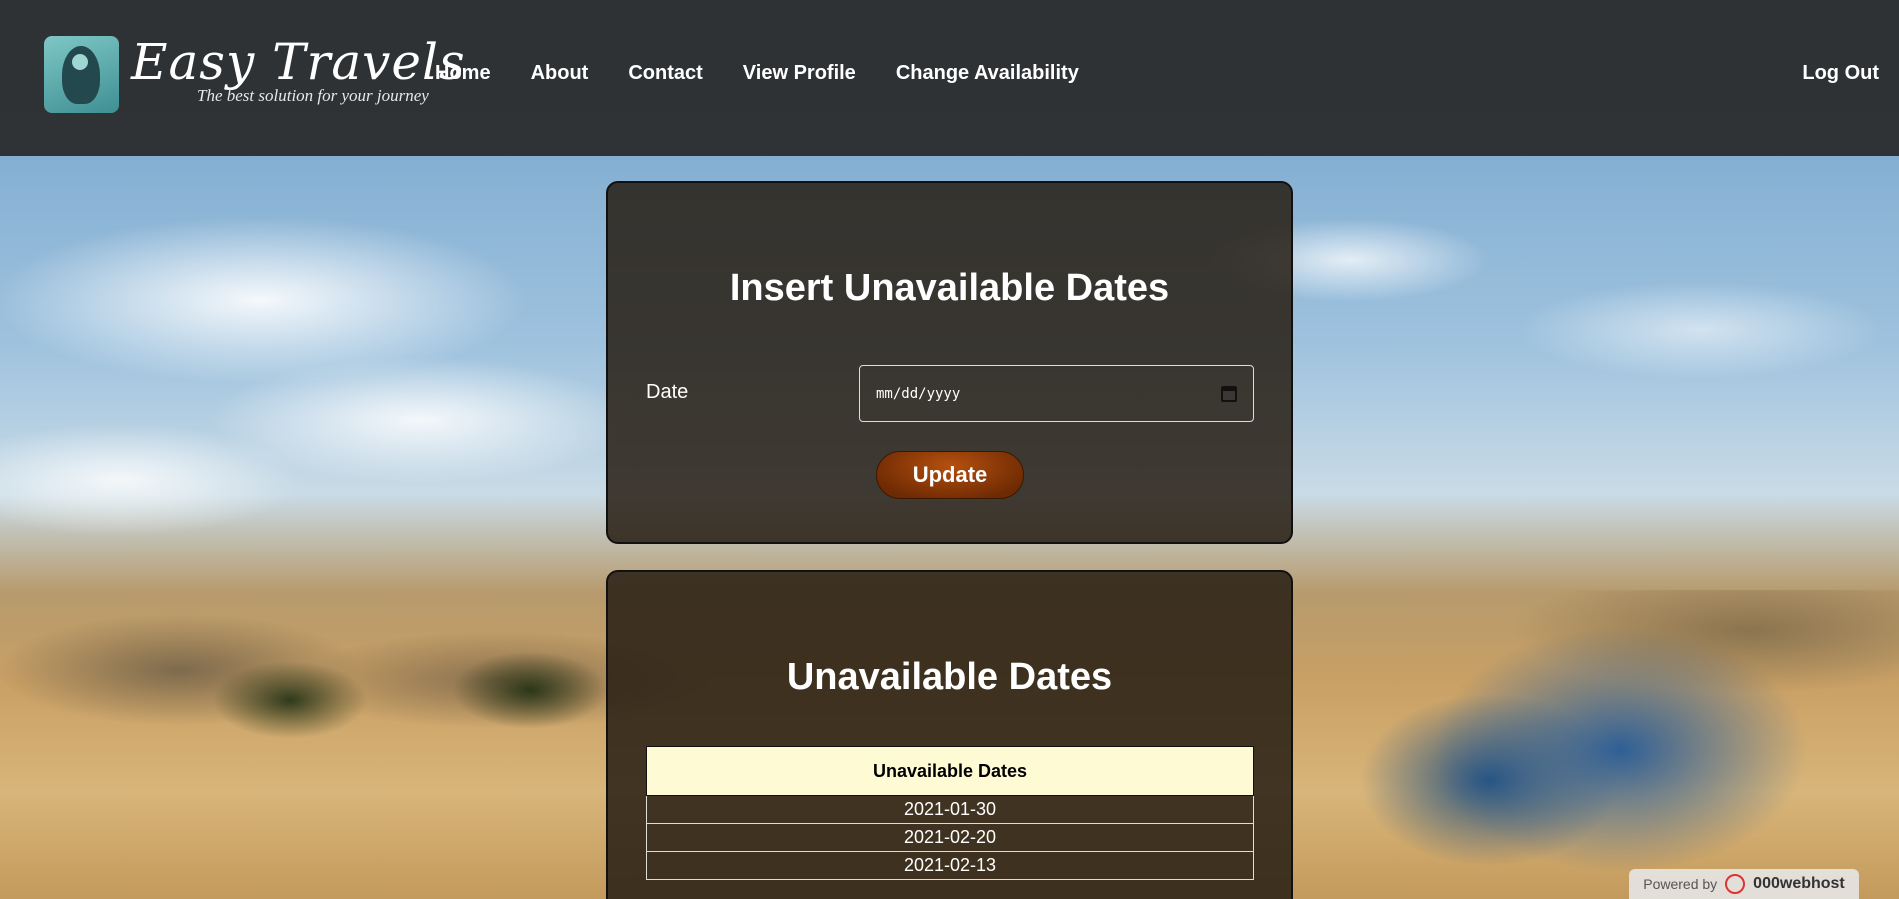 The height and width of the screenshot is (899, 1899). What do you see at coordinates (81, 74) in the screenshot?
I see `logo-bird-icon` at bounding box center [81, 74].